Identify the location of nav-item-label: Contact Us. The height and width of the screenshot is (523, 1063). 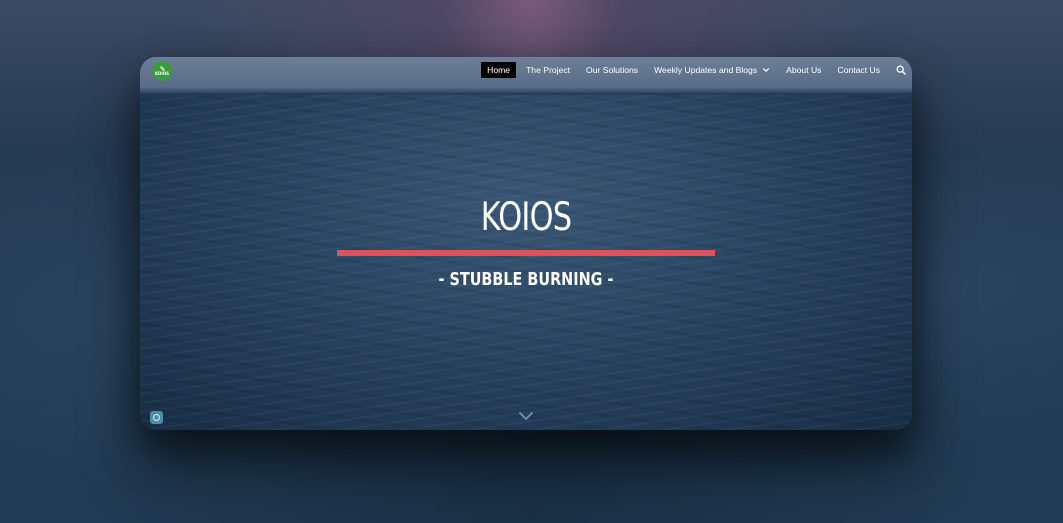
(858, 70).